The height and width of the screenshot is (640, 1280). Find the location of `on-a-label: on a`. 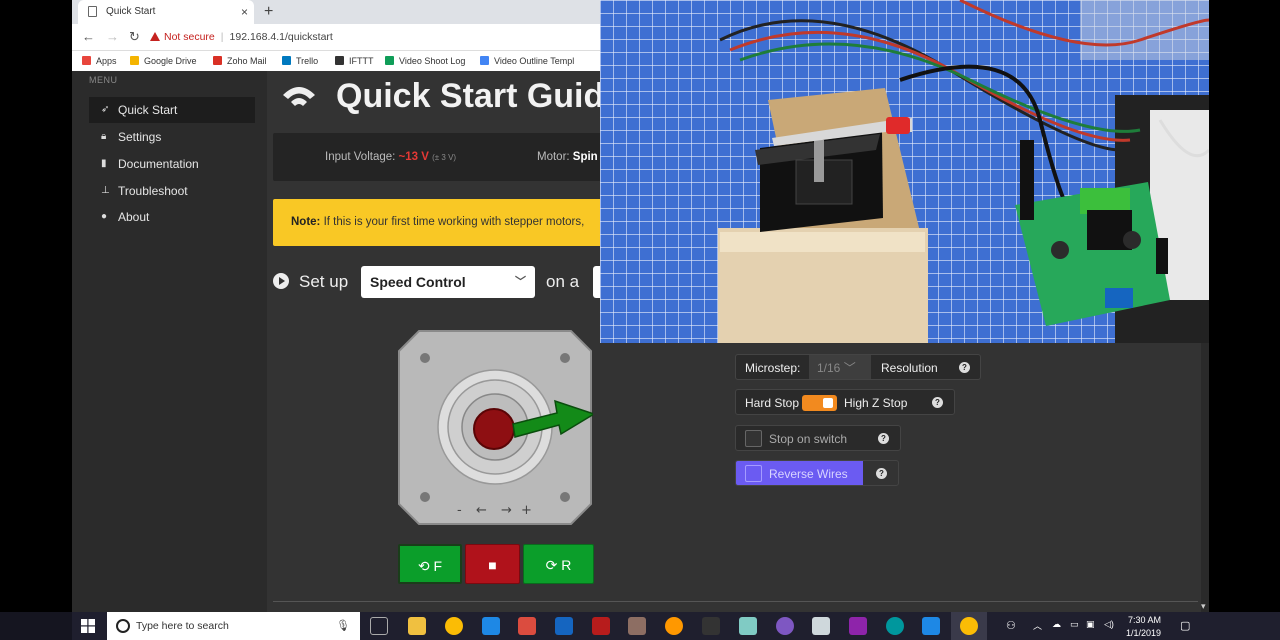

on-a-label: on a is located at coordinates (563, 281).